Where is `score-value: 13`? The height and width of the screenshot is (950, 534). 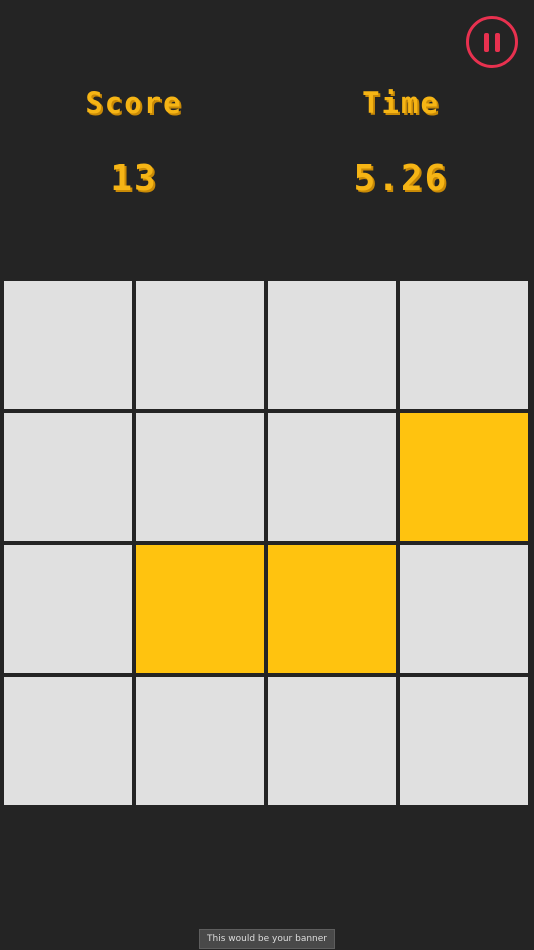
score-value: 13 is located at coordinates (134, 178).